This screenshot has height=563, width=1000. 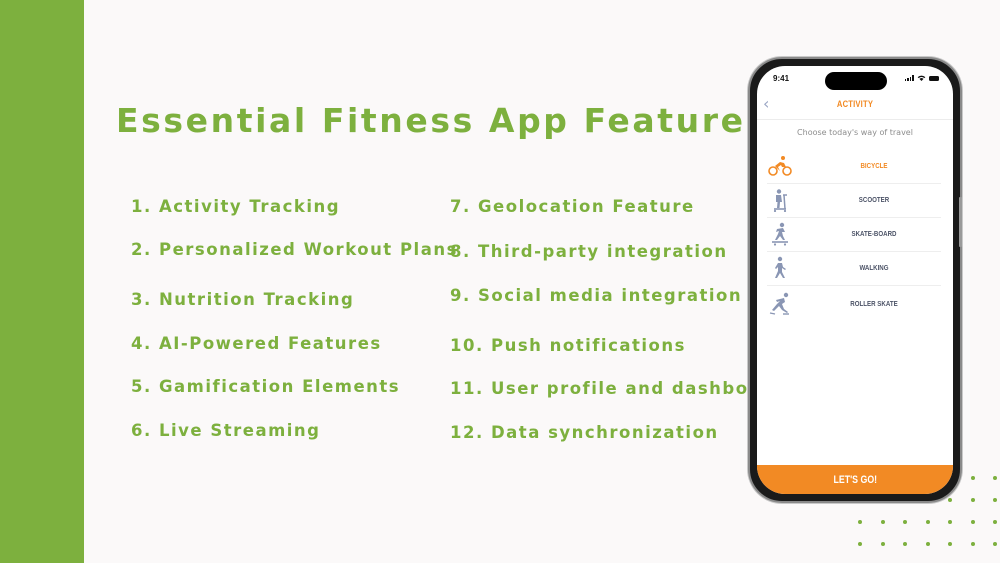 What do you see at coordinates (294, 249) in the screenshot?
I see `feature-item: 2. Personalized Workout Plans` at bounding box center [294, 249].